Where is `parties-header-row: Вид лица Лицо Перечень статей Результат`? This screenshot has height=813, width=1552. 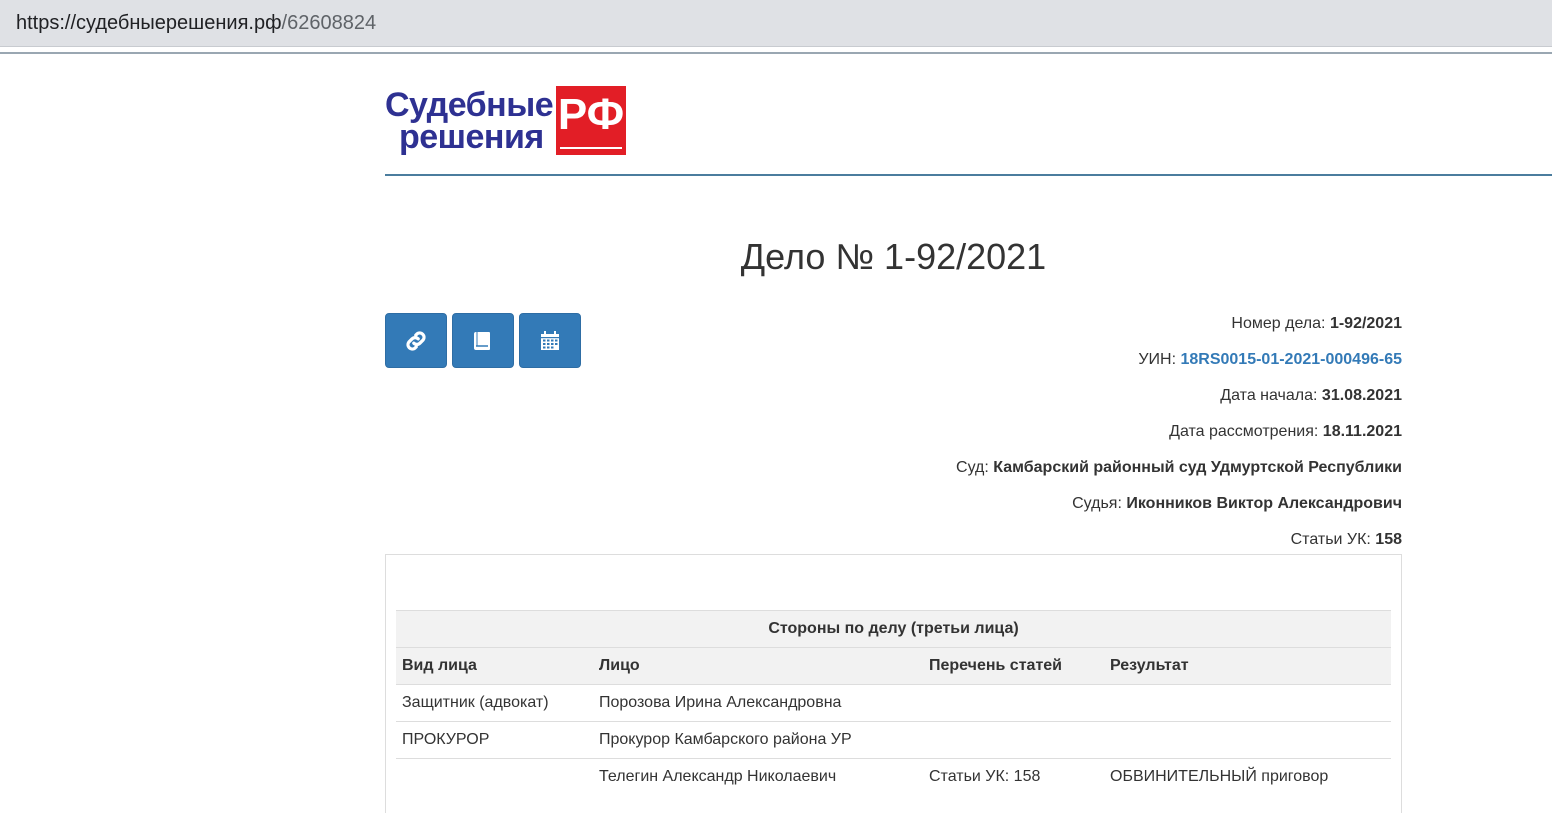 parties-header-row: Вид лица Лицо Перечень статей Результат is located at coordinates (893, 666).